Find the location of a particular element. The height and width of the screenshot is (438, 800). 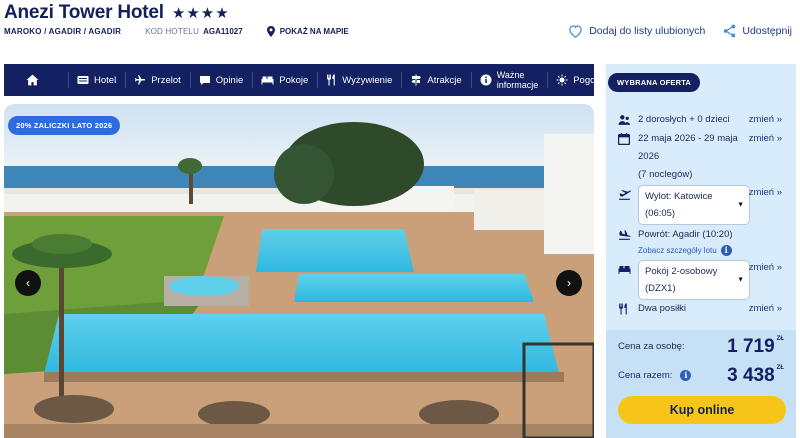

people-icon is located at coordinates (624, 120).